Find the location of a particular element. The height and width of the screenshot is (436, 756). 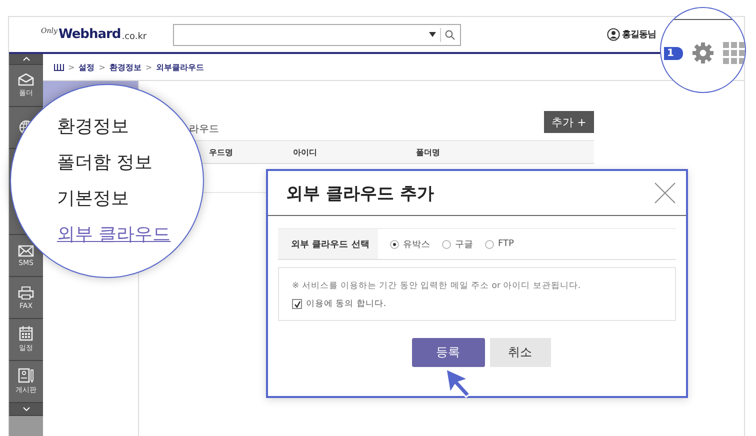

settings-menu-item: 폴더함 정보 is located at coordinates (130, 163).